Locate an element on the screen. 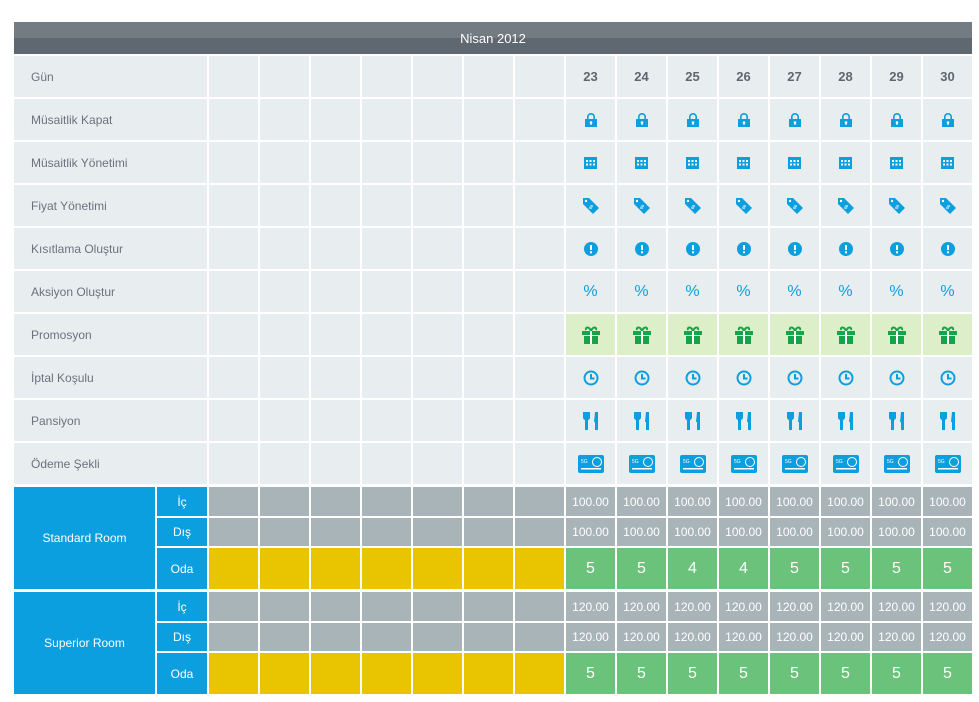  room-count-cell: 4 is located at coordinates (692, 568).